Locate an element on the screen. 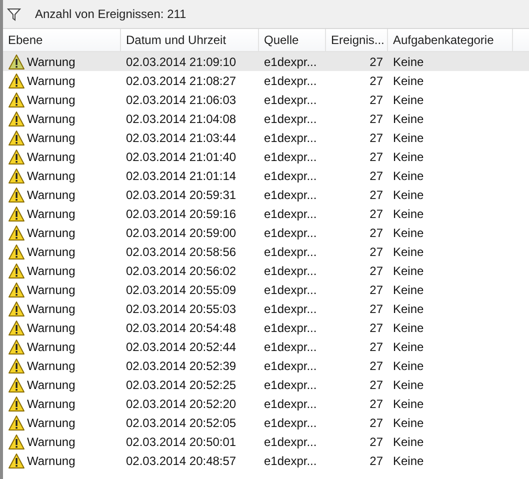 The height and width of the screenshot is (479, 529). event-row: Warnung 02.03.2014 20:59:16 e1dexpr... 27 Keine is located at coordinates (266, 213).